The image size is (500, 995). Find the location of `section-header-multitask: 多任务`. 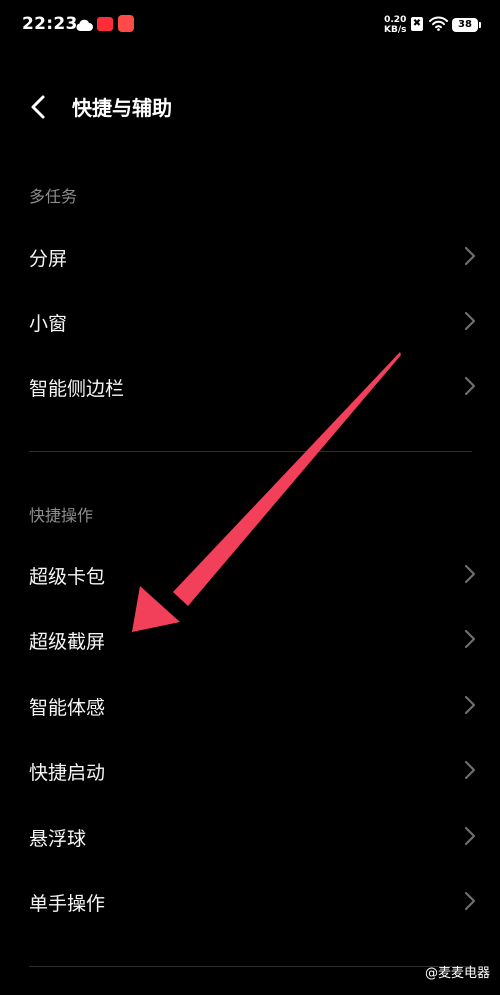

section-header-multitask: 多任务 is located at coordinates (53, 196).